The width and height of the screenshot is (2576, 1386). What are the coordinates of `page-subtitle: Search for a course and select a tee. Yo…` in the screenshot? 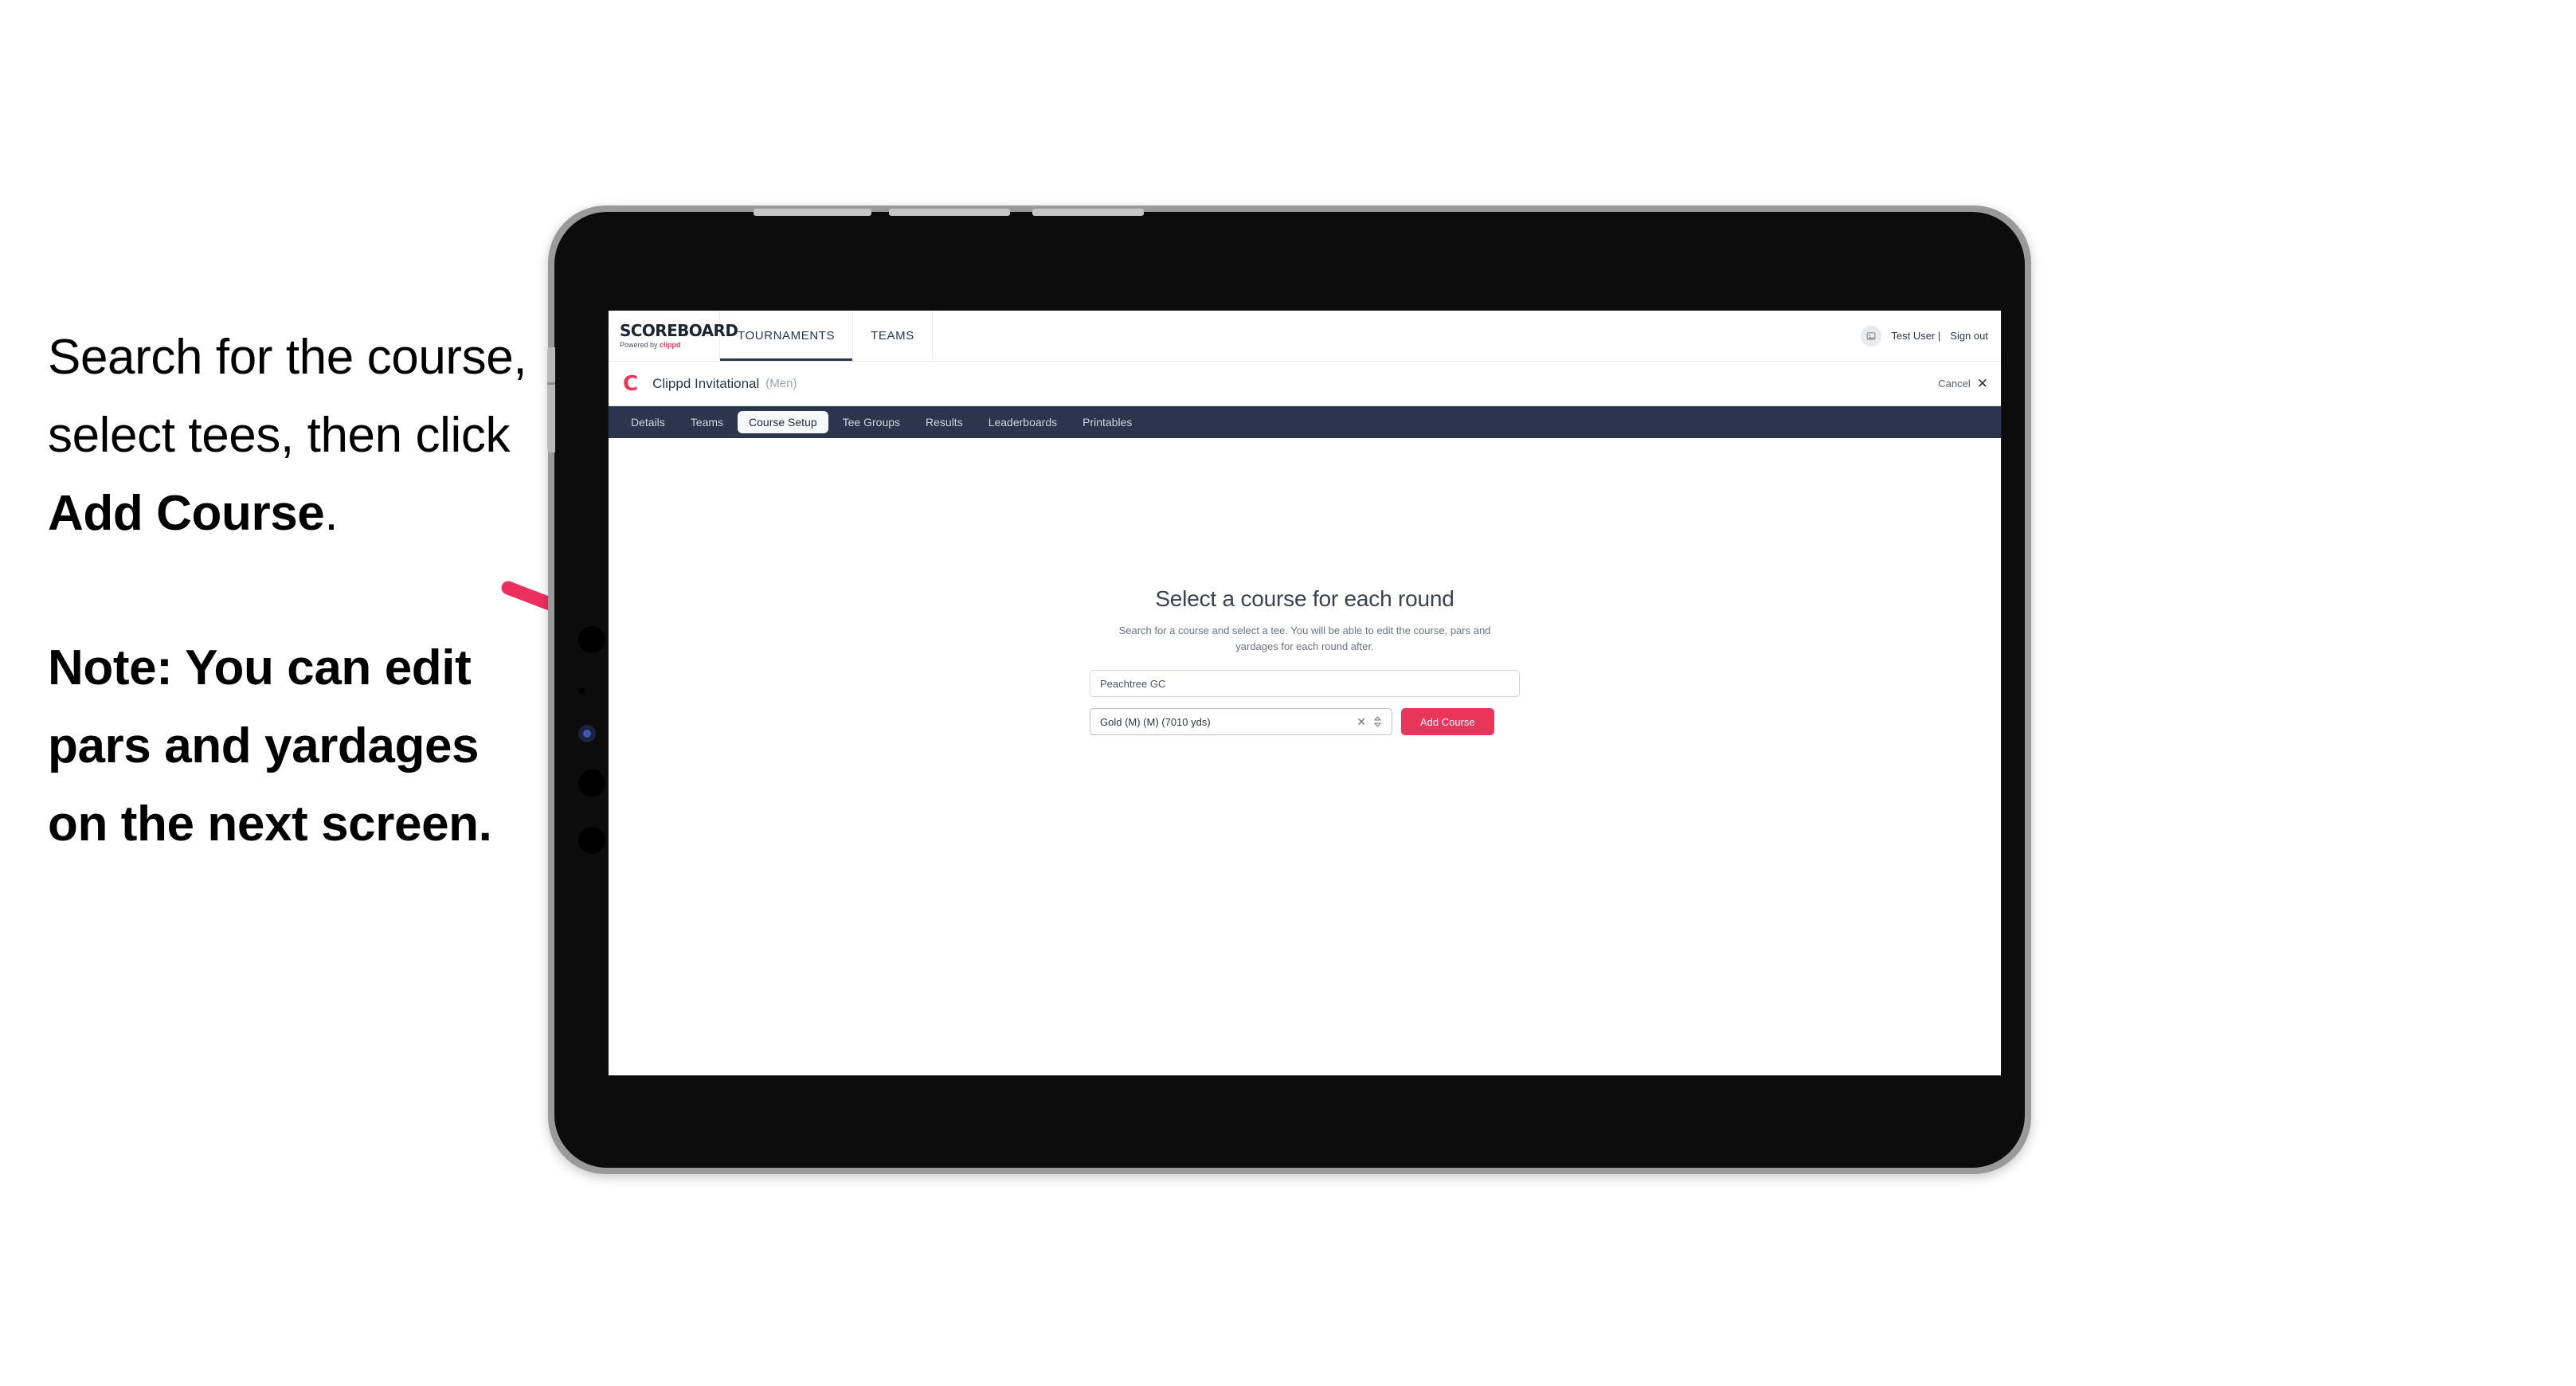 It's located at (1304, 638).